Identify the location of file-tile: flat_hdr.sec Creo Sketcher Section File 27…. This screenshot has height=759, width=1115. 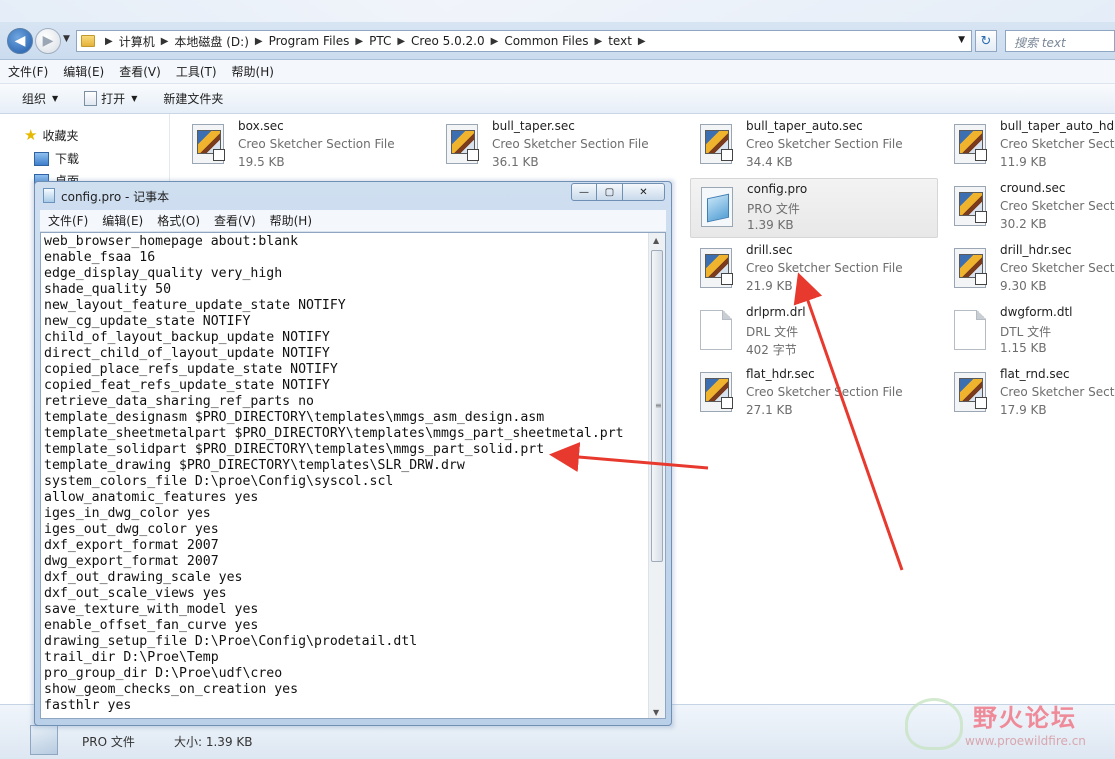
(814, 394).